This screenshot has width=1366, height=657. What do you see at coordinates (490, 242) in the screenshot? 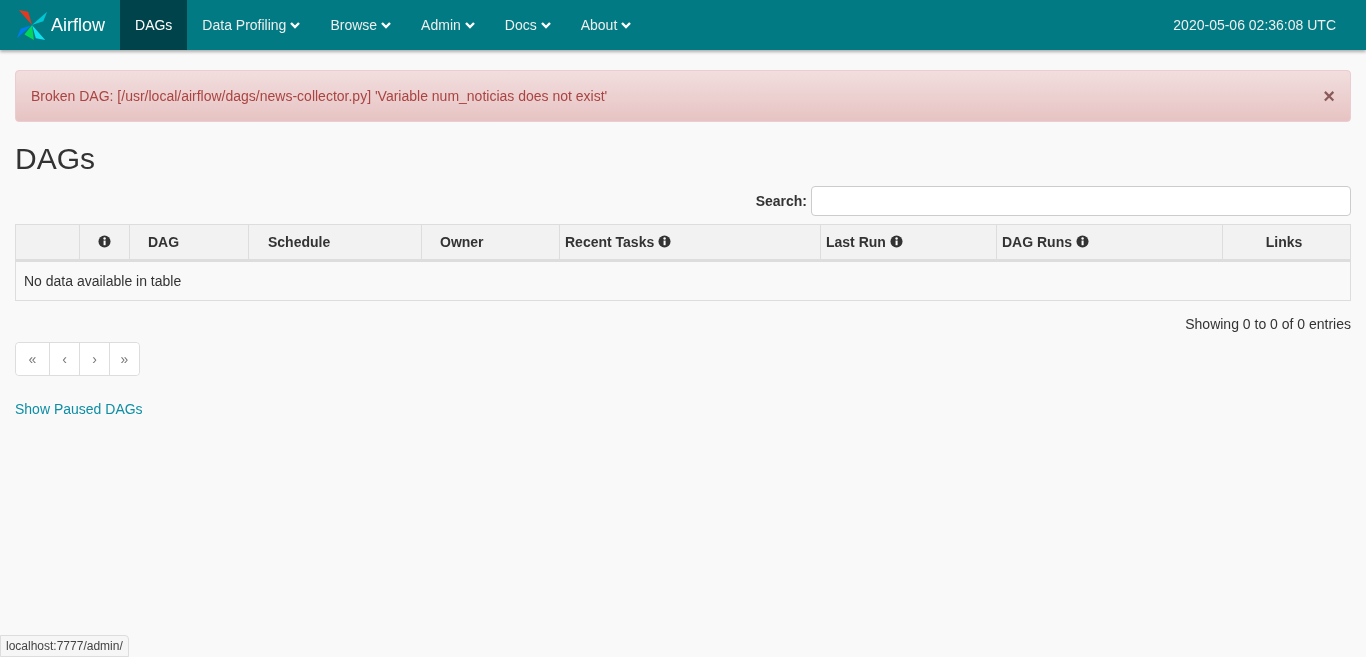
I see `column-header: Owner` at bounding box center [490, 242].